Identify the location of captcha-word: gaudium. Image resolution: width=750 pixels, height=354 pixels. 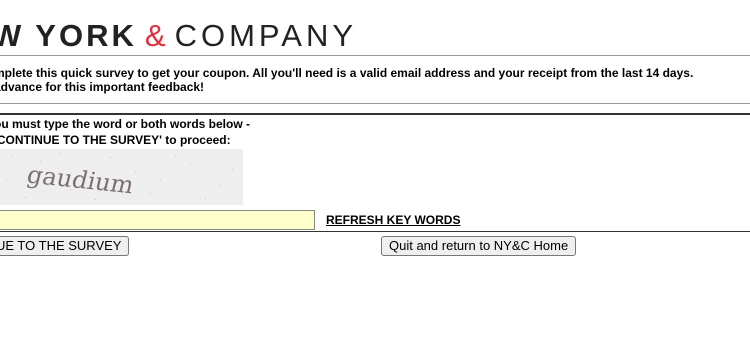
(80, 180).